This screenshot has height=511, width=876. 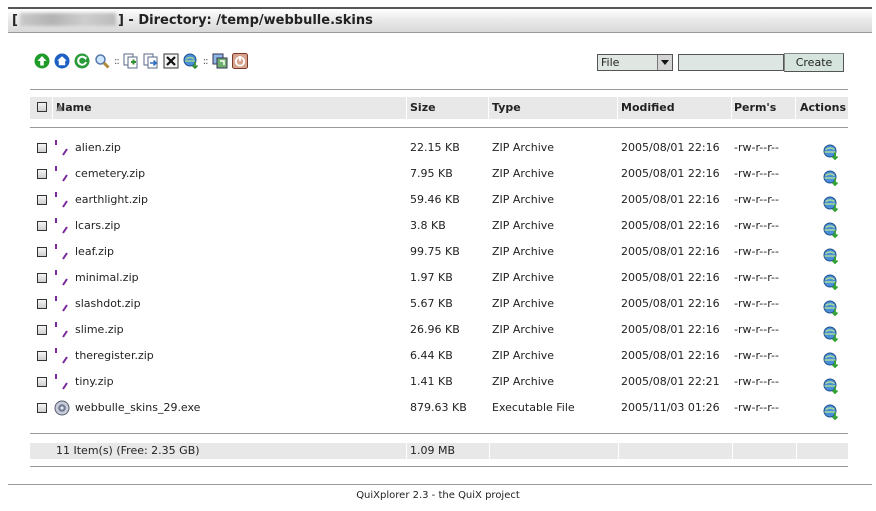 I want to click on new-item-name-input, so click(x=731, y=62).